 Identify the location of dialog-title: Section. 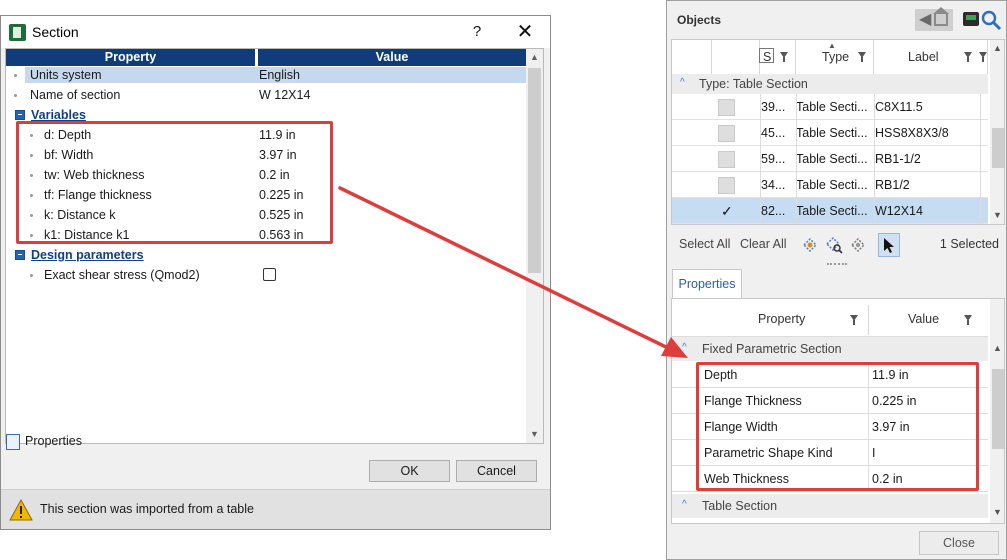
(55, 32).